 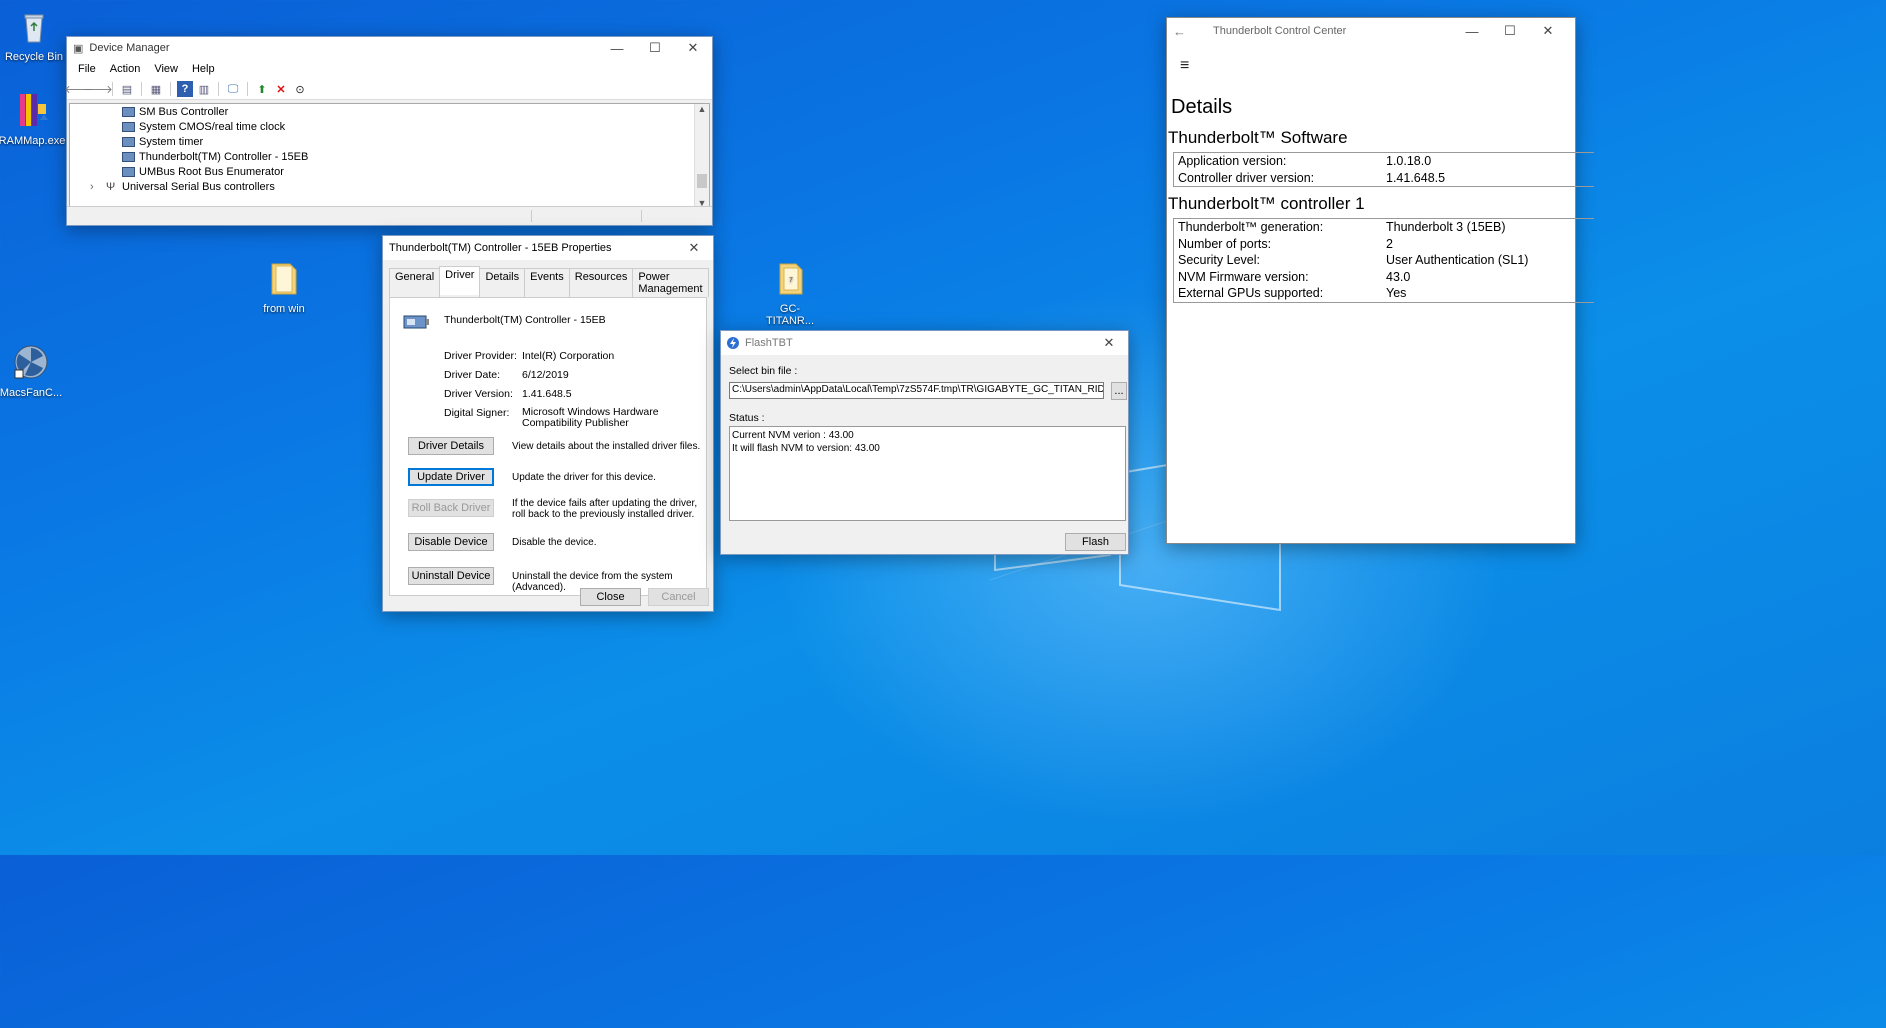 I want to click on disable-device-icon: ⊙, so click(x=300, y=89).